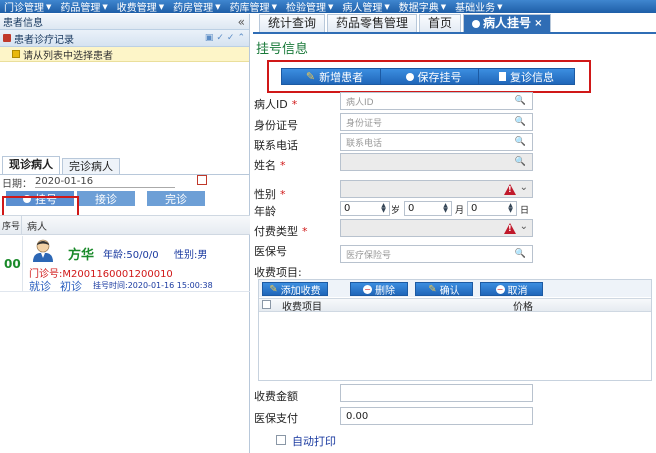 The image size is (656, 453). I want to click on tab-patient-register: 病人挂号 ×, so click(507, 23).